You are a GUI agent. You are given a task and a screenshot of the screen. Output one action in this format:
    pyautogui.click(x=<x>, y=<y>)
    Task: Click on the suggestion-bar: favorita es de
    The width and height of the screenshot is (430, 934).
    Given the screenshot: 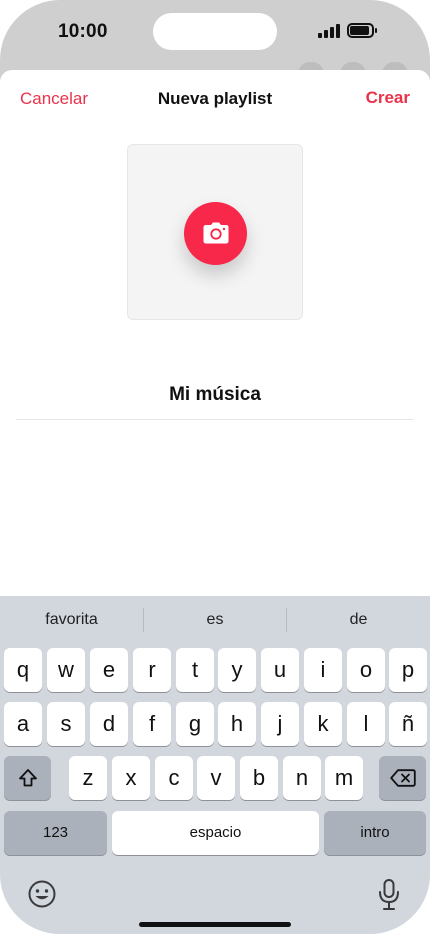 What is the action you would take?
    pyautogui.click(x=215, y=620)
    